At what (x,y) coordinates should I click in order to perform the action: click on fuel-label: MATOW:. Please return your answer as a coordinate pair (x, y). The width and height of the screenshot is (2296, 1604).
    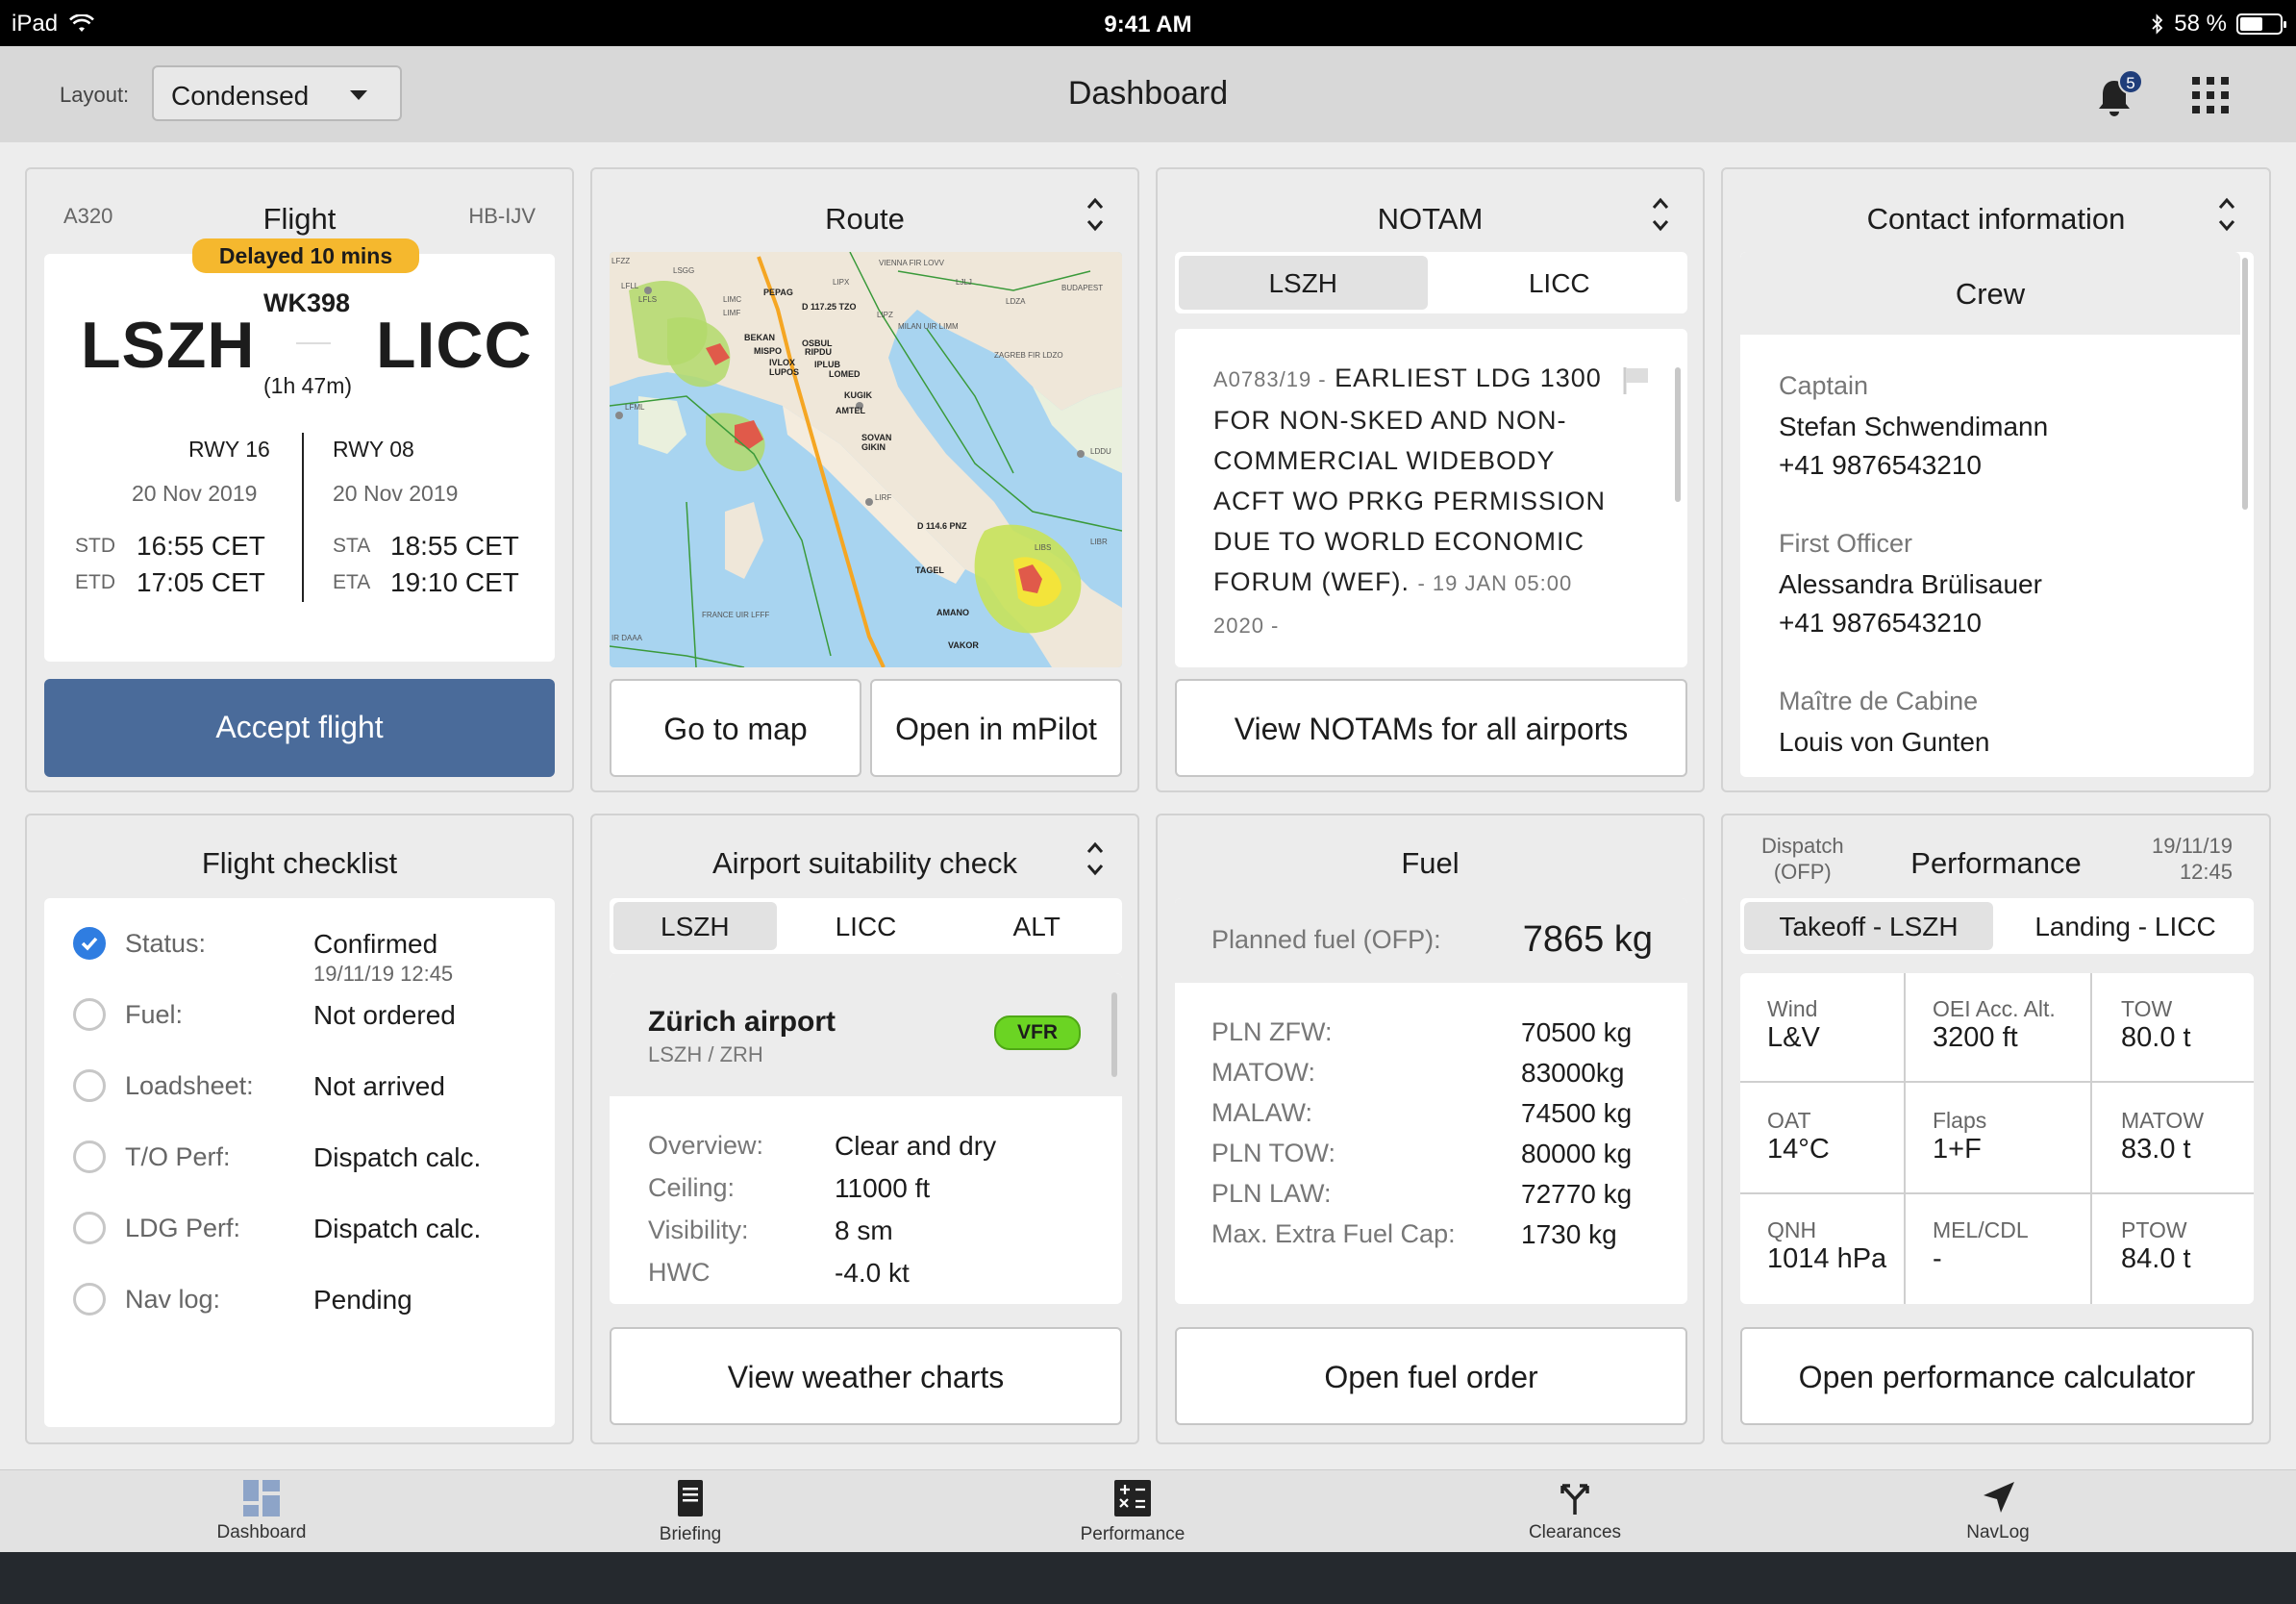
    Looking at the image, I should click on (1263, 1072).